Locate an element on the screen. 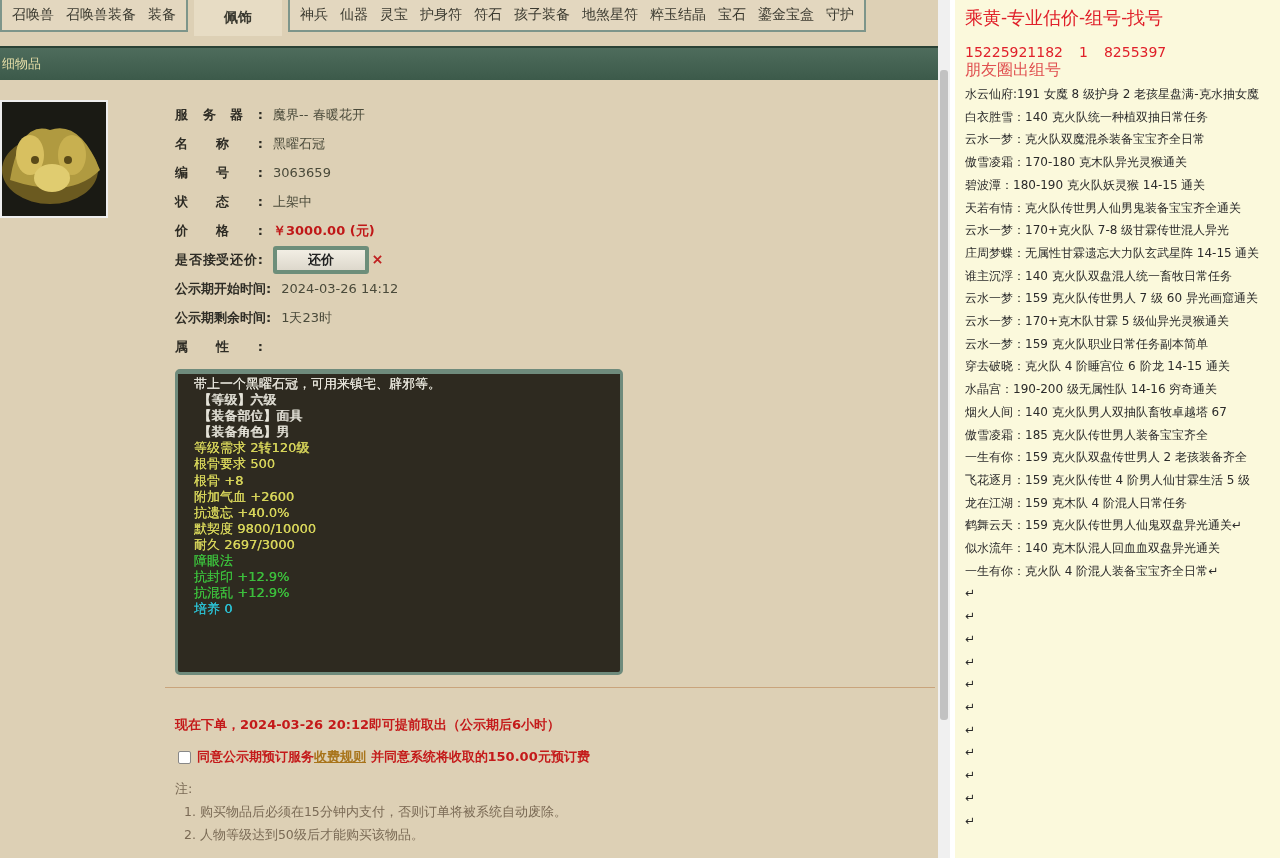 The width and height of the screenshot is (1280, 858). document-line: 穿去破晓：克火队 4 阶睡宫位 6 阶龙 14-15 通关 is located at coordinates (1098, 367).